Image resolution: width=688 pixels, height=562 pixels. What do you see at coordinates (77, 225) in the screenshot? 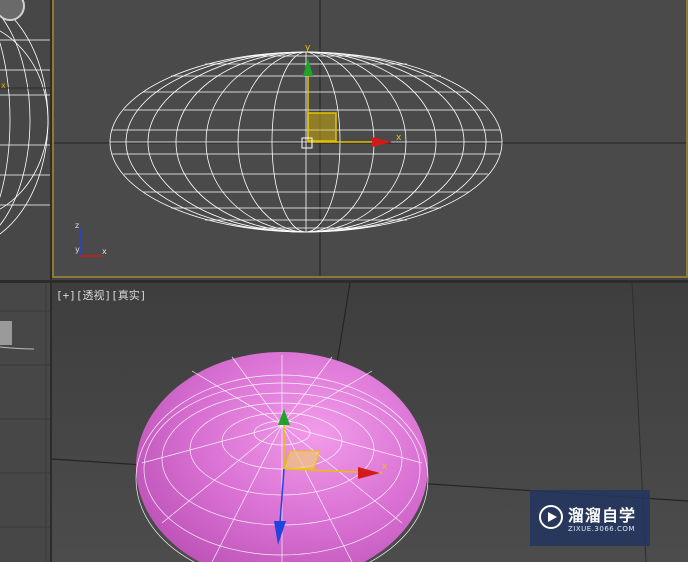
I see `tripod-z-label: z` at bounding box center [77, 225].